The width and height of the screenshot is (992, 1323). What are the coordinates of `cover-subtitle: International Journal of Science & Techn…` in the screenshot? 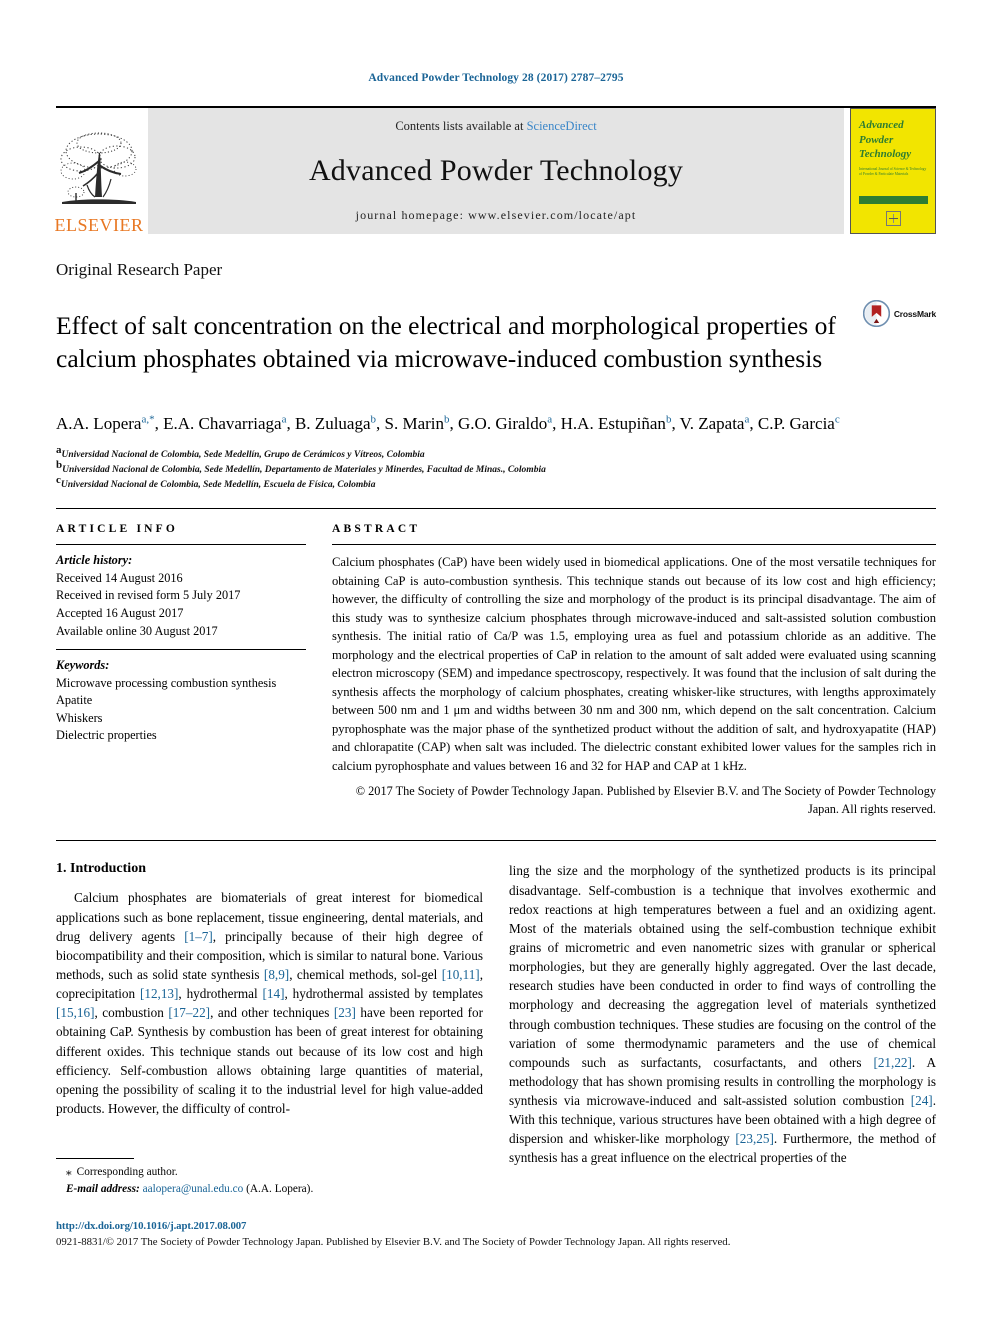 It's located at (893, 171).